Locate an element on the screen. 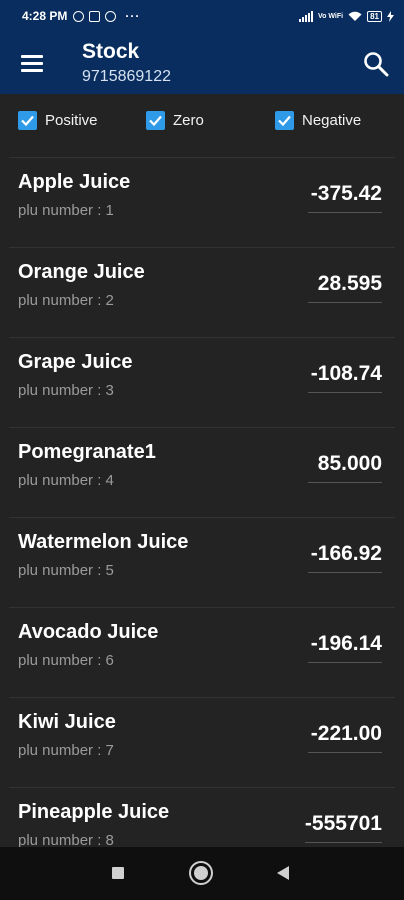 This screenshot has width=404, height=900. list-item: Orange Juice plu number : 2 28.595 is located at coordinates (202, 292).